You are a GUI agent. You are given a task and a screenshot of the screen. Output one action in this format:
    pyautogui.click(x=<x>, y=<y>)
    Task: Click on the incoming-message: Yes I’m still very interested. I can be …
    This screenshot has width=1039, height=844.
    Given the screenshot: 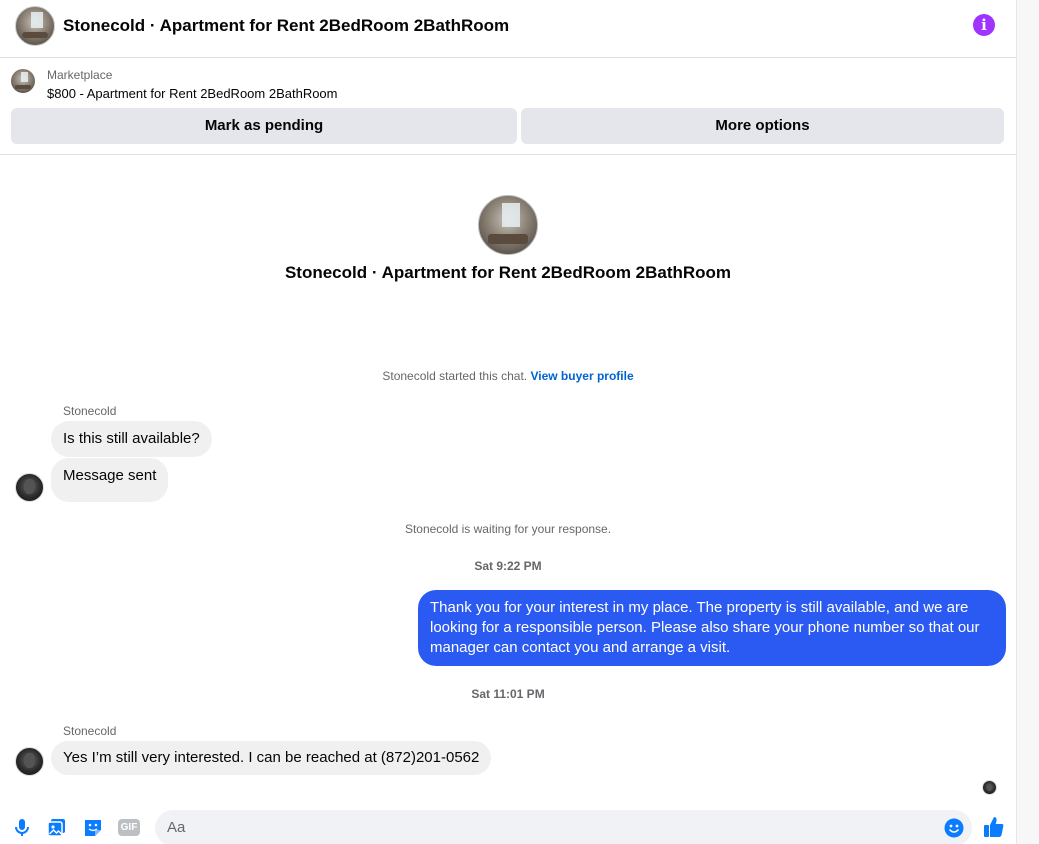 What is the action you would take?
    pyautogui.click(x=271, y=758)
    